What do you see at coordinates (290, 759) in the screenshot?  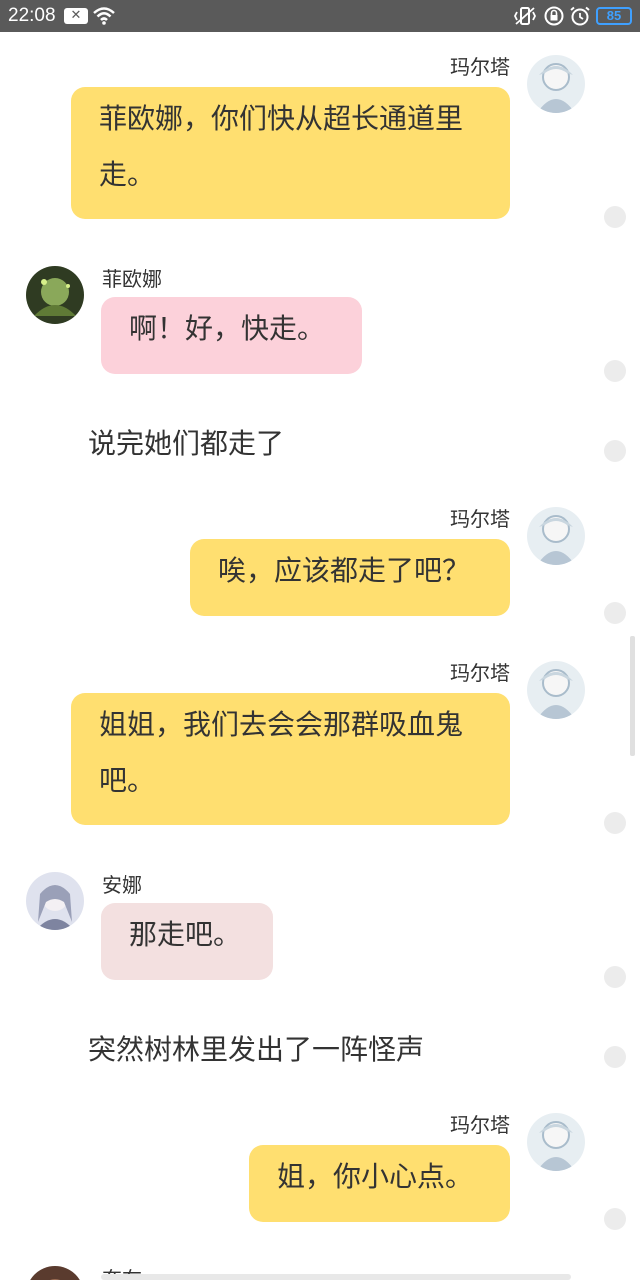 I see `message-bubble: 姐姐，我们去会会那群吸血鬼 吧。` at bounding box center [290, 759].